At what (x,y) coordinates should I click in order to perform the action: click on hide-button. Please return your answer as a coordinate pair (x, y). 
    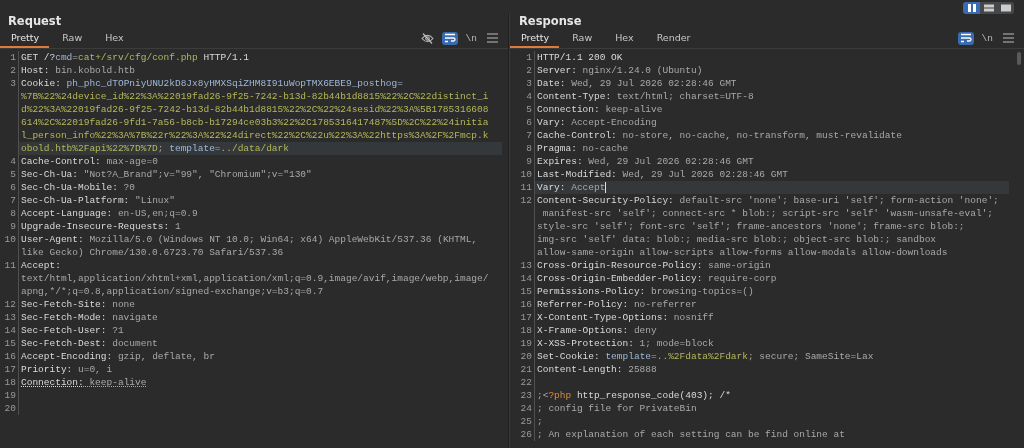
    Looking at the image, I should click on (427, 38).